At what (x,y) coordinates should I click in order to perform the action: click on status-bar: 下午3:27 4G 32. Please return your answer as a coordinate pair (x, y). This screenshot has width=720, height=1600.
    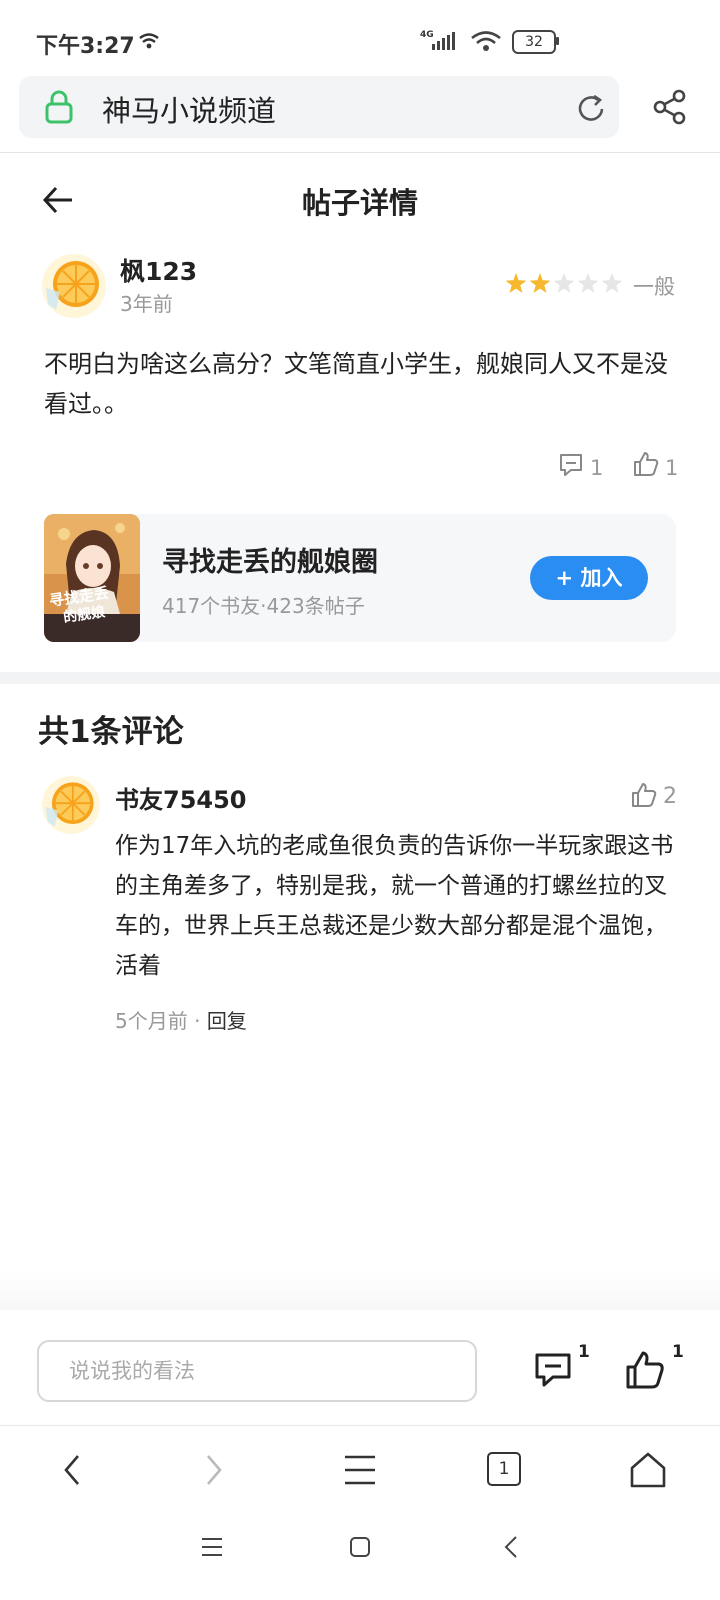
    Looking at the image, I should click on (360, 40).